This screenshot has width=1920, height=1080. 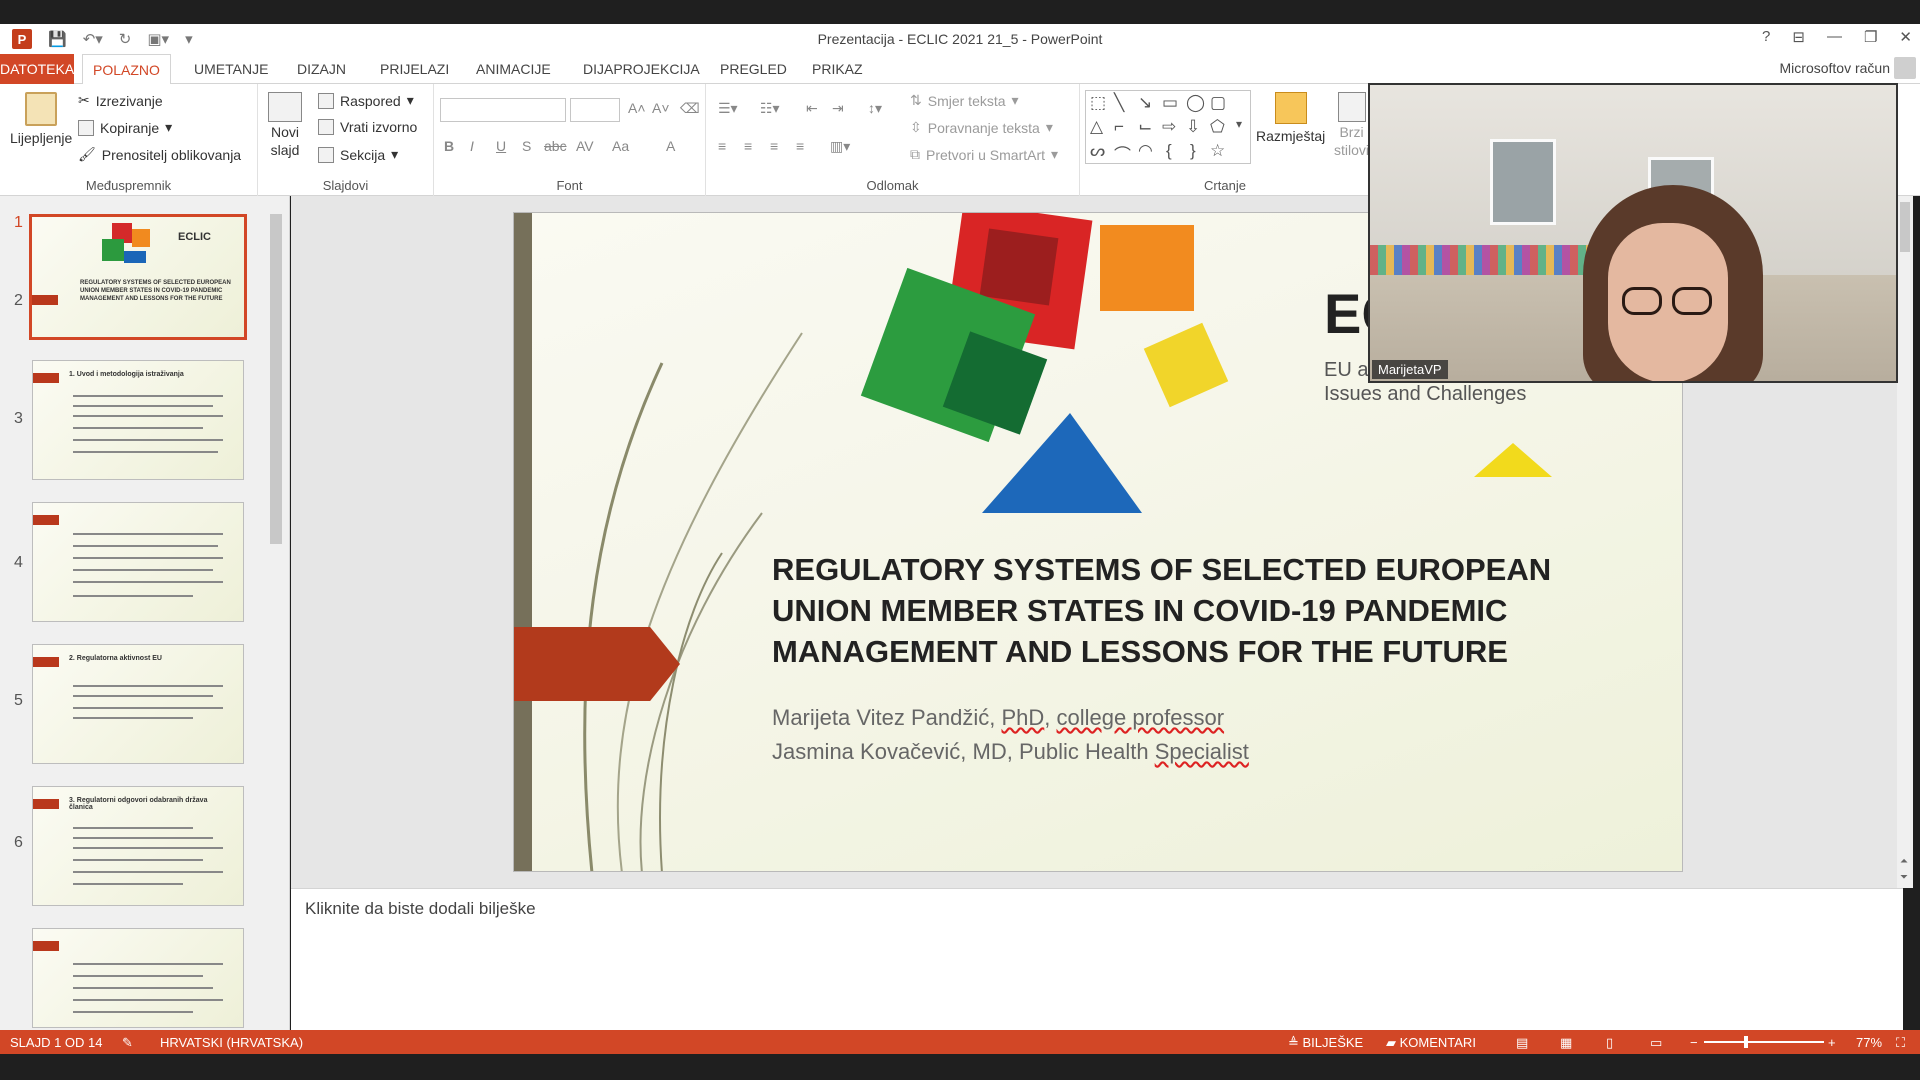 I want to click on cut-button: ✂ Izrezivanje, so click(x=120, y=100).